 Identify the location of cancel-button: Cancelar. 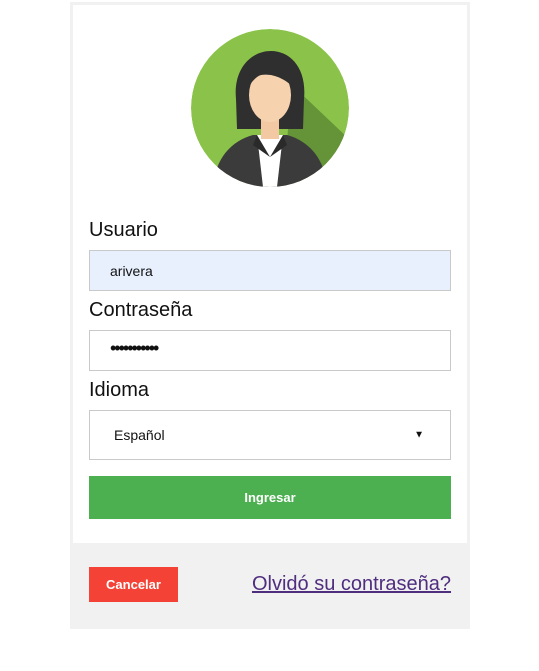
(133, 584).